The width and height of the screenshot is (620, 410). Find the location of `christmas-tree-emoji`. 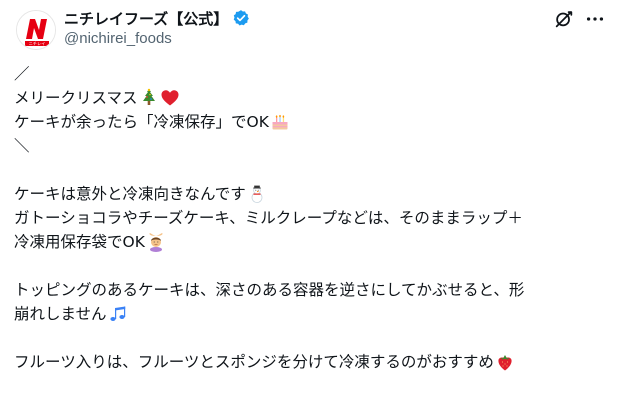

christmas-tree-emoji is located at coordinates (148, 96).